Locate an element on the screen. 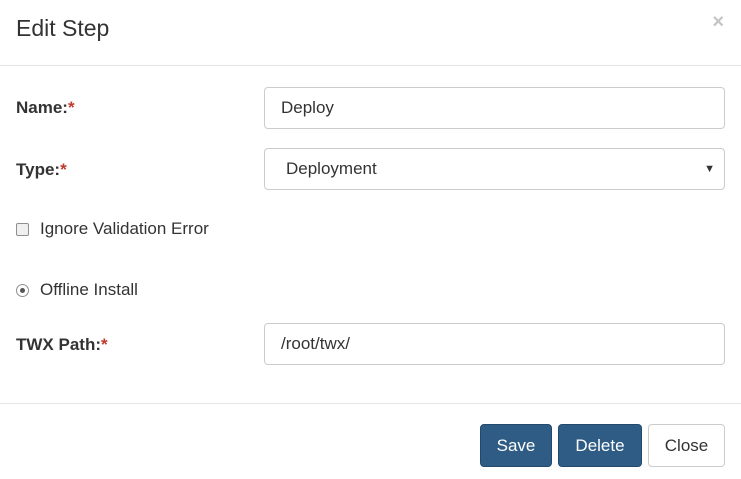  offline-install-radio is located at coordinates (22, 290).